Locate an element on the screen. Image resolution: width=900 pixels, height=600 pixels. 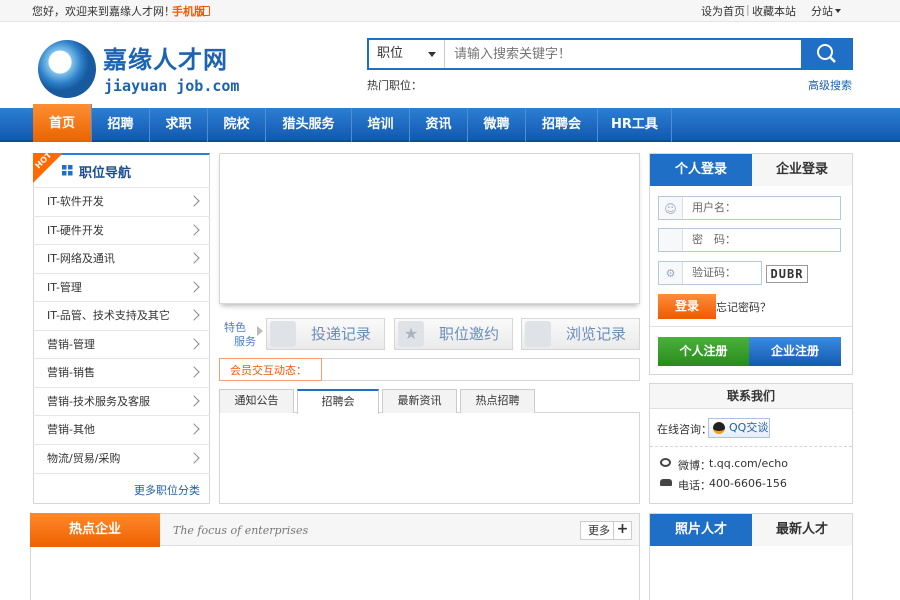
grid-icon is located at coordinates (67, 170).